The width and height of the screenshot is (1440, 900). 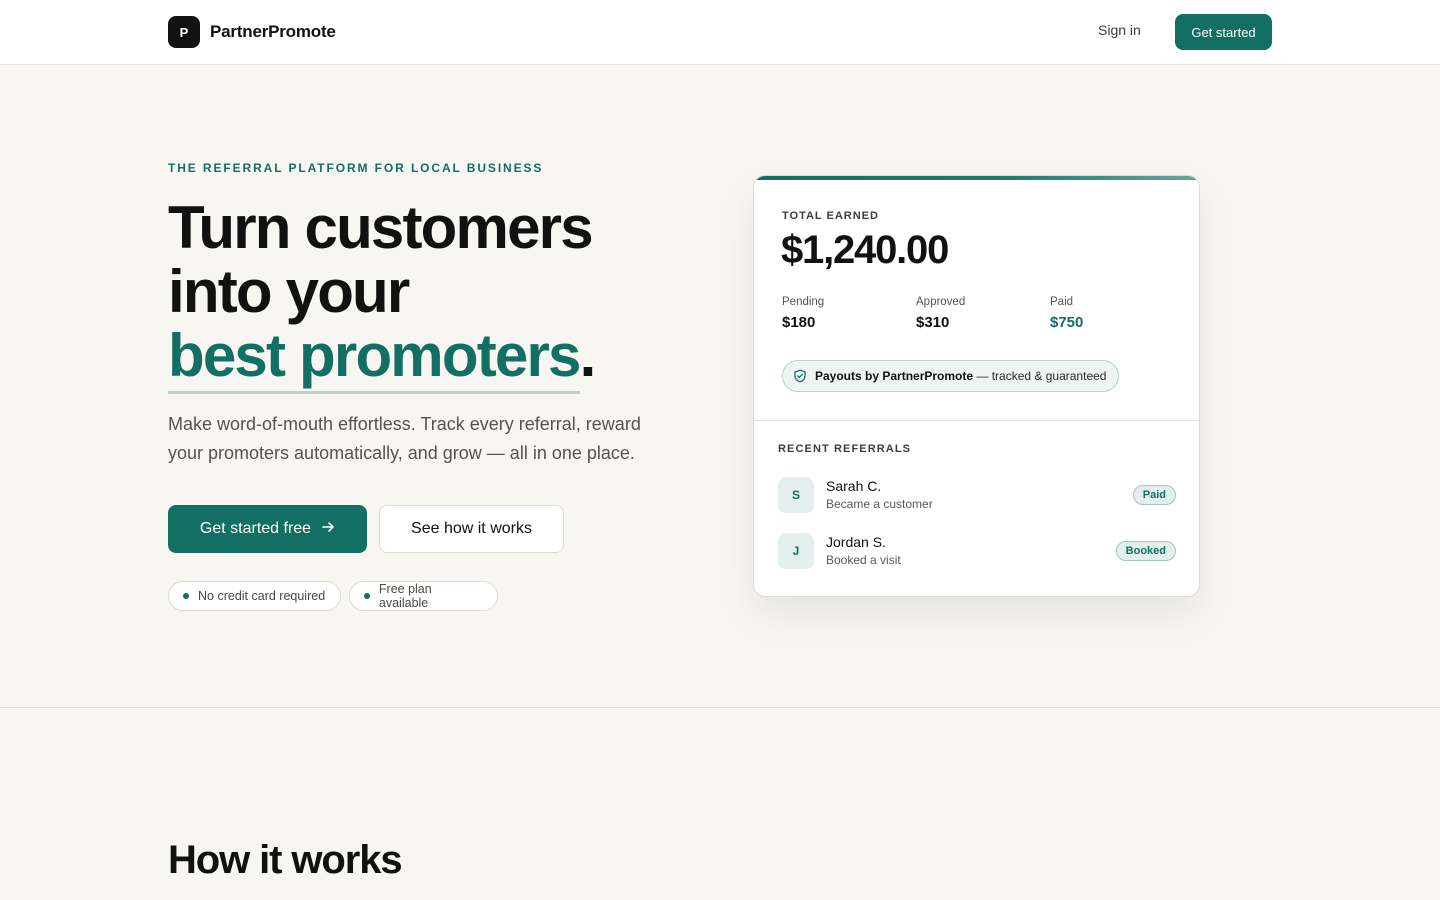 I want to click on stat-paid: Paid $750, so click(x=1066, y=313).